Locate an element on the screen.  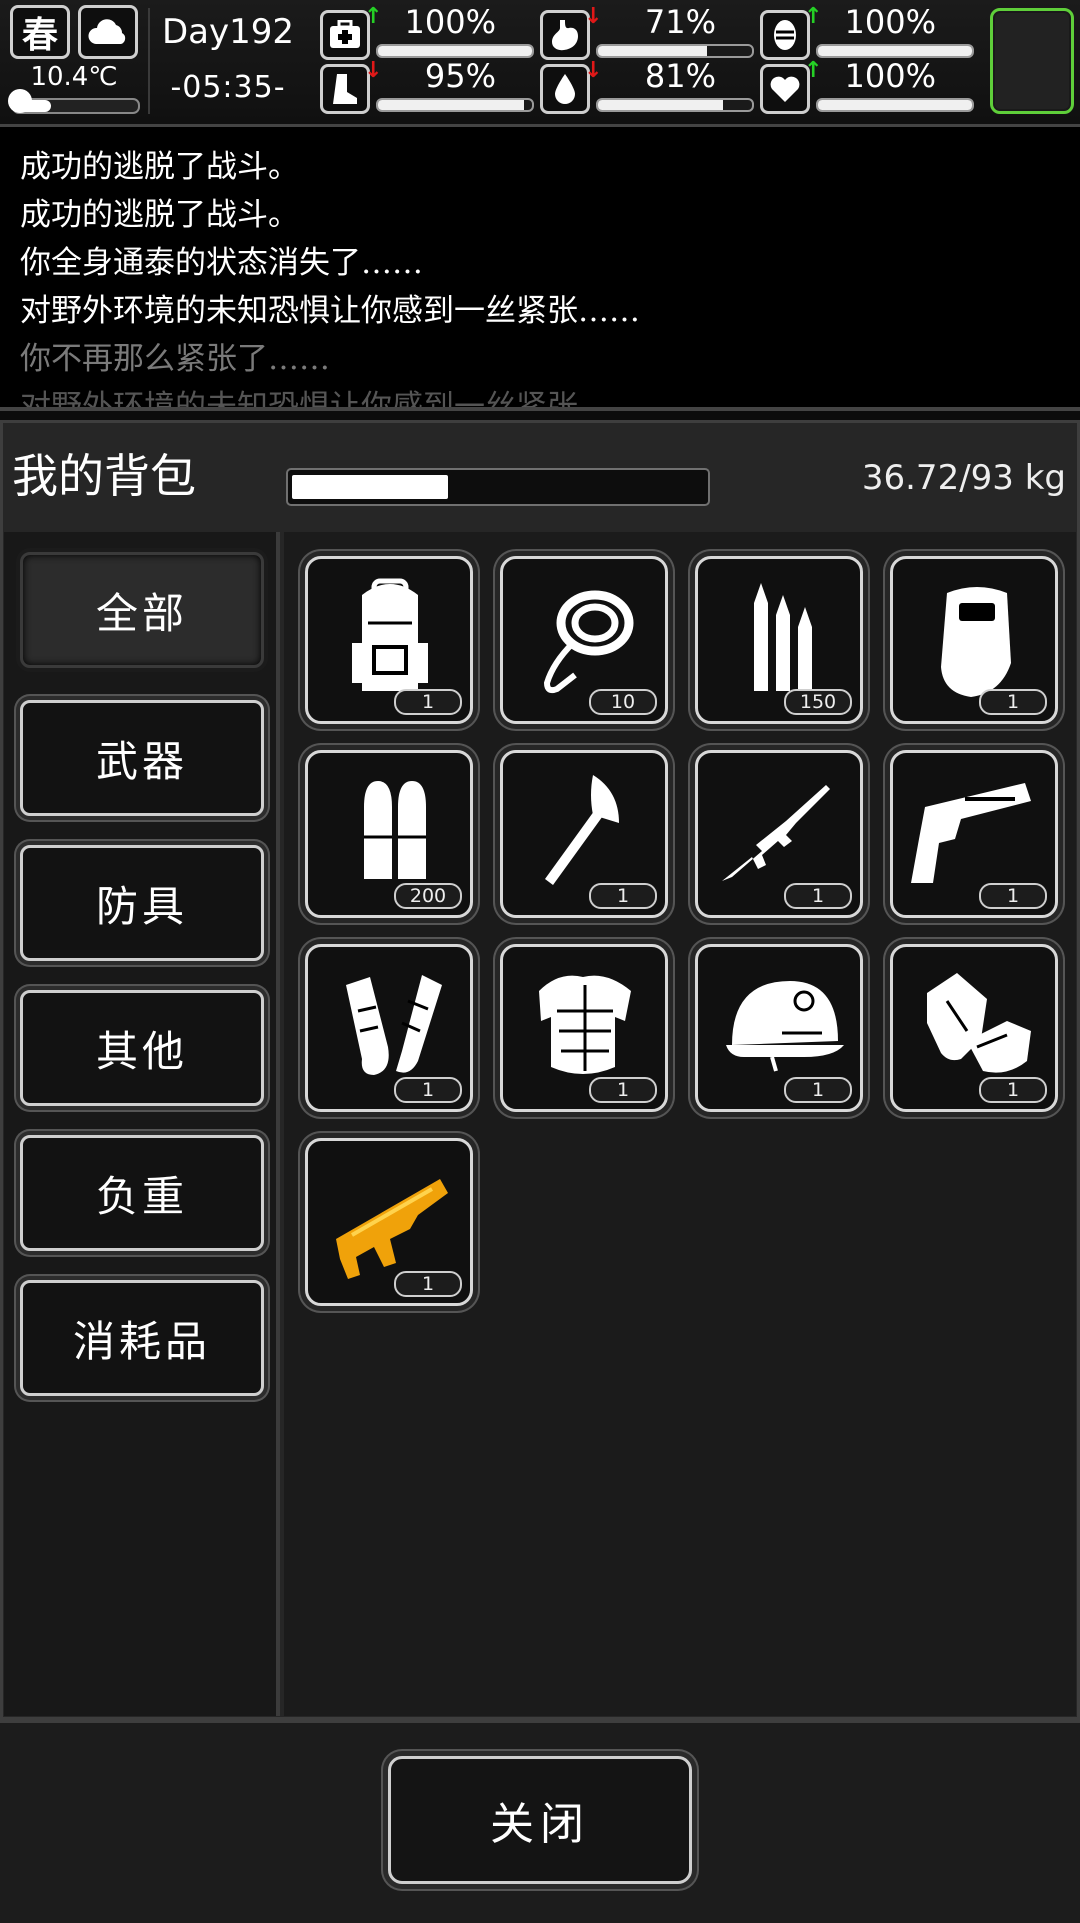
backpack-load-bar is located at coordinates (498, 487).